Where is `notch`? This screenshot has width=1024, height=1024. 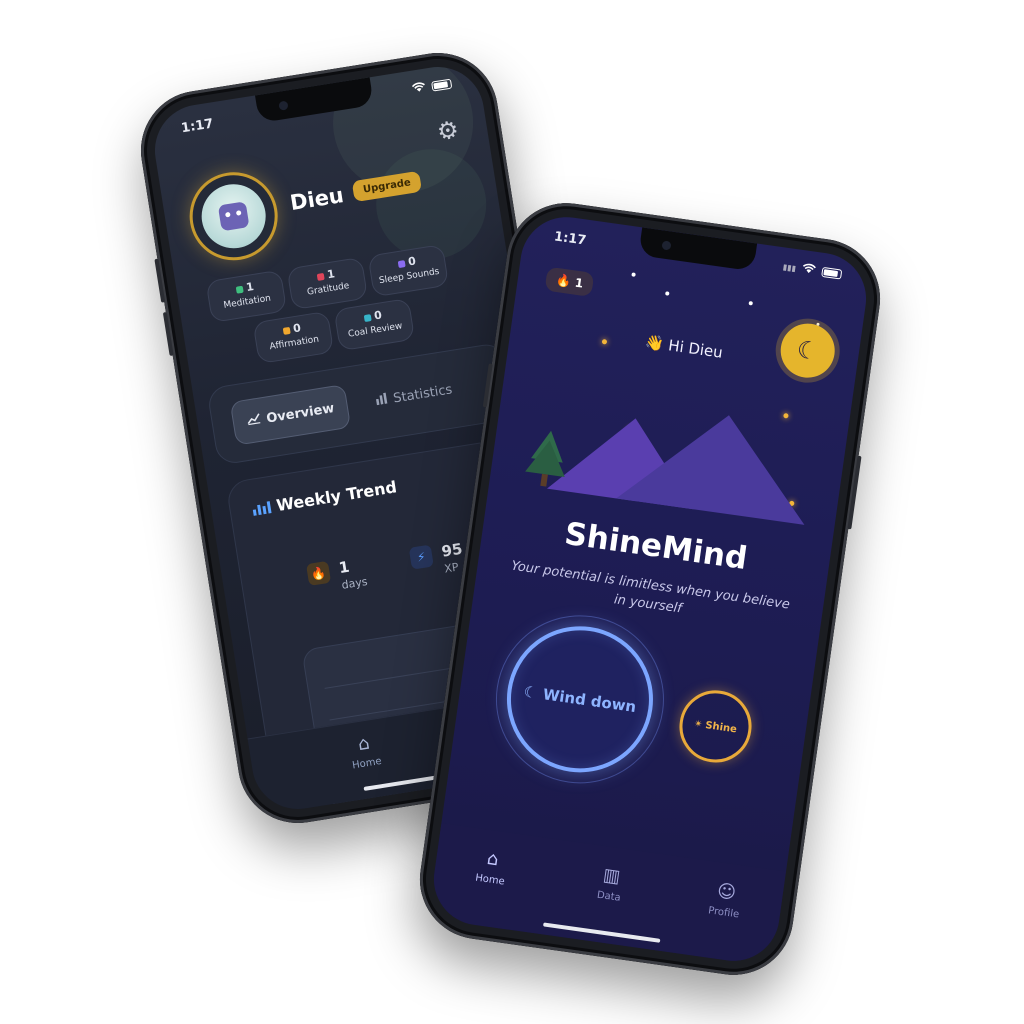 notch is located at coordinates (698, 249).